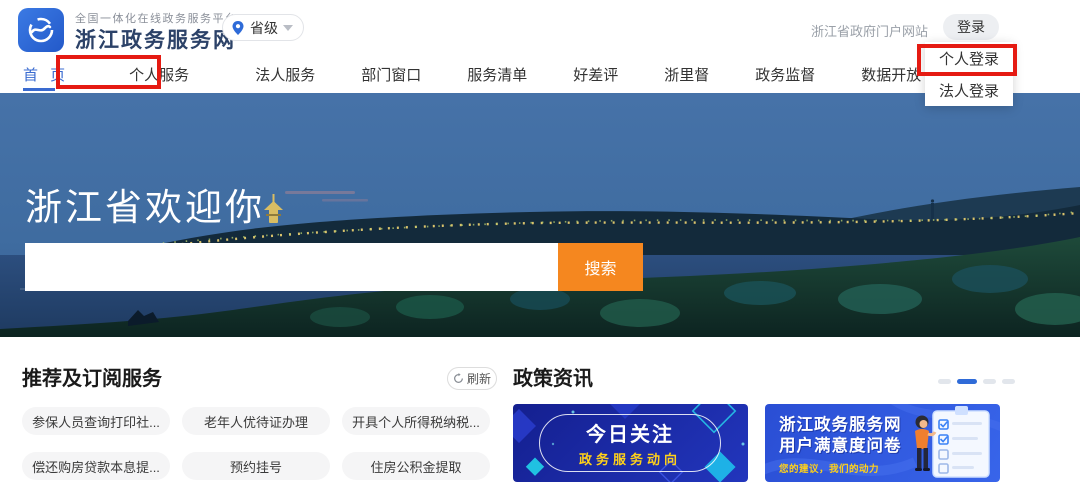 Image resolution: width=1080 pixels, height=494 pixels. What do you see at coordinates (256, 421) in the screenshot?
I see `service-pill: 老年人优待证办理` at bounding box center [256, 421].